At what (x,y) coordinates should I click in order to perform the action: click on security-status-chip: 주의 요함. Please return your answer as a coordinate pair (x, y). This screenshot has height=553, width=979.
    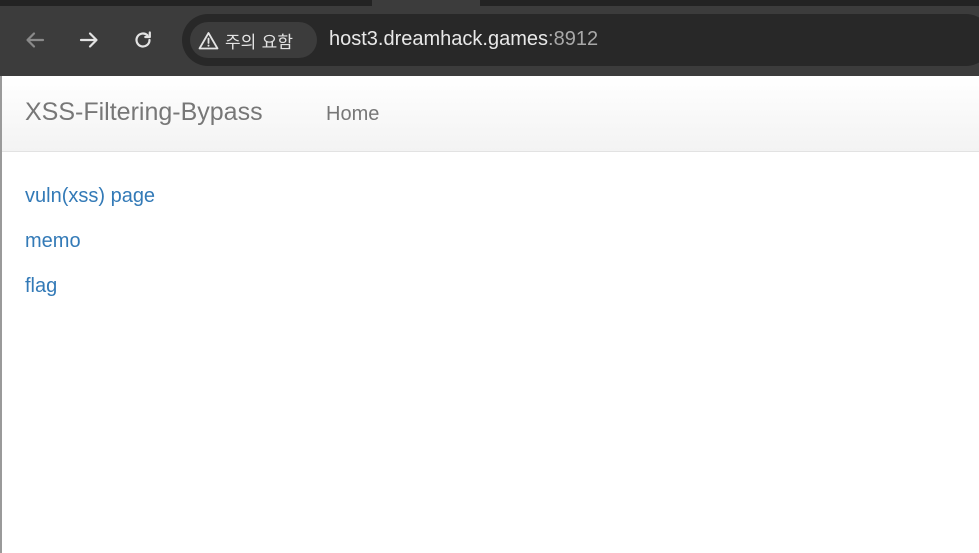
    Looking at the image, I should click on (253, 40).